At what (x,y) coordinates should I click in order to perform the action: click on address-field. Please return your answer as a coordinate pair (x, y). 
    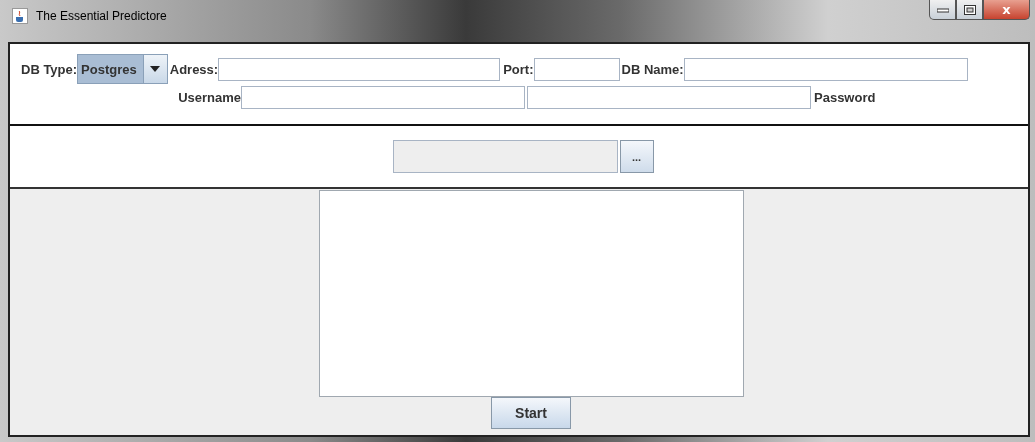
    Looking at the image, I should click on (359, 69).